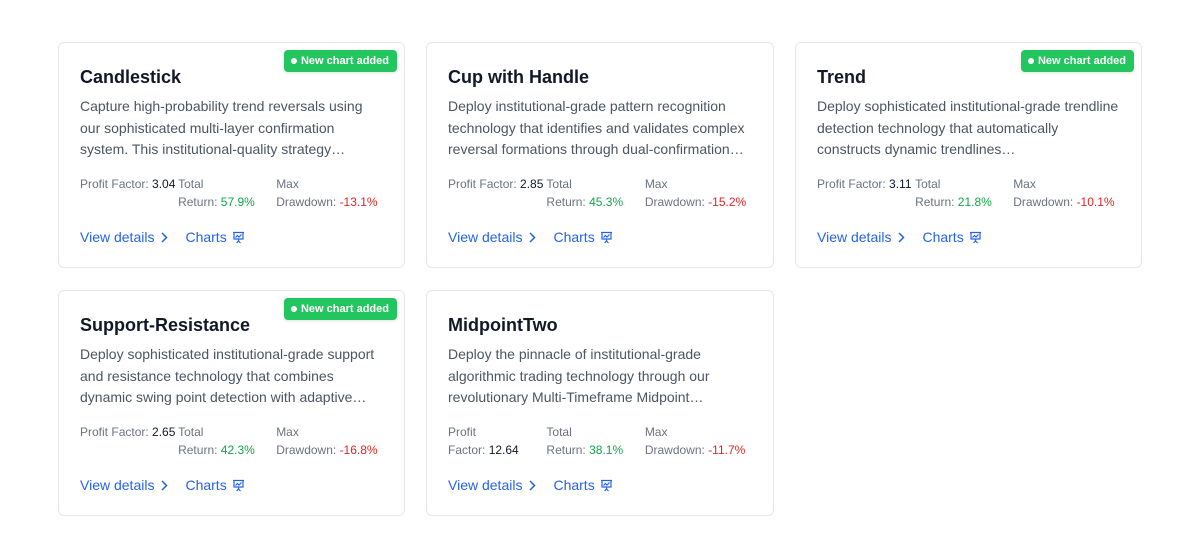 The width and height of the screenshot is (1200, 559). What do you see at coordinates (964, 193) in the screenshot?
I see `total-return-metric: Total Return: 21.8%` at bounding box center [964, 193].